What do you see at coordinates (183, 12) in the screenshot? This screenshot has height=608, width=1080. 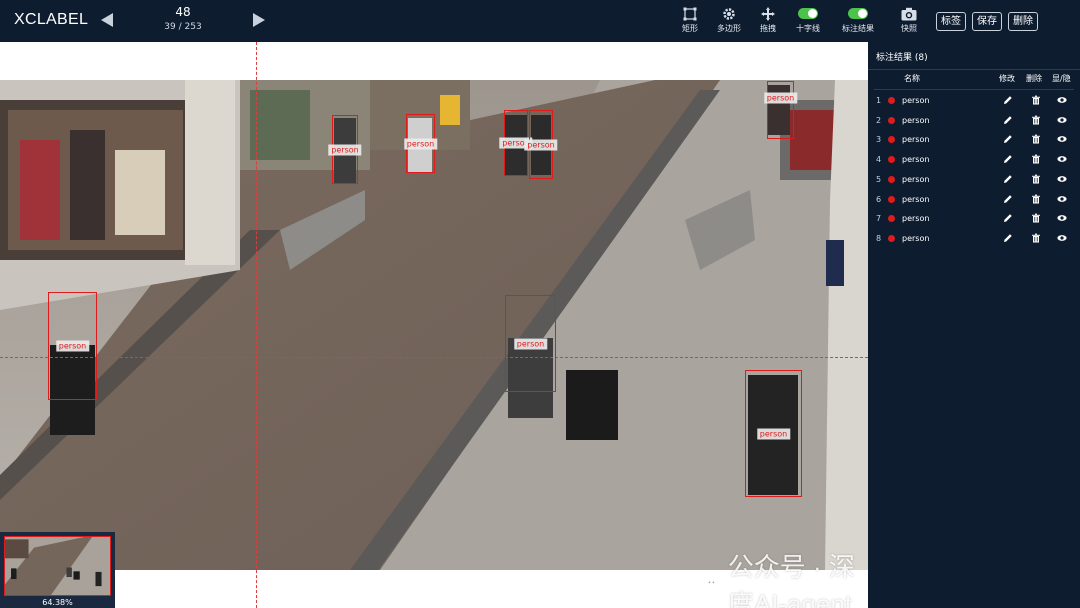 I see `image-number: 48` at bounding box center [183, 12].